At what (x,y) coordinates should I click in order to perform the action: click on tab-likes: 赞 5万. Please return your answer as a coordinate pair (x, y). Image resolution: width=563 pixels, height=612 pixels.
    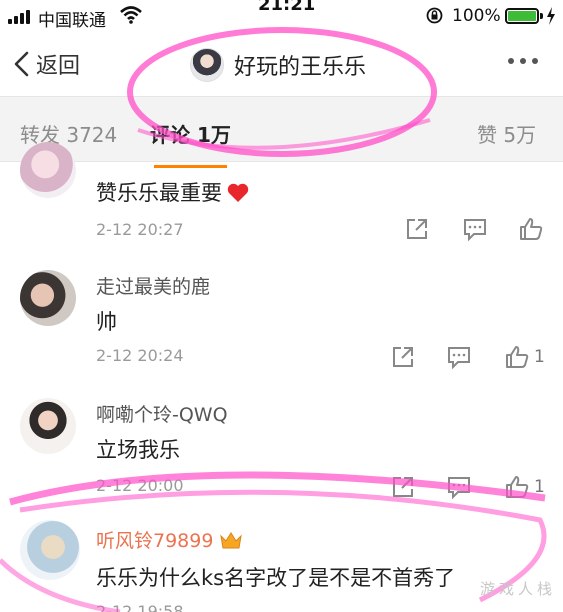
    Looking at the image, I should click on (506, 133).